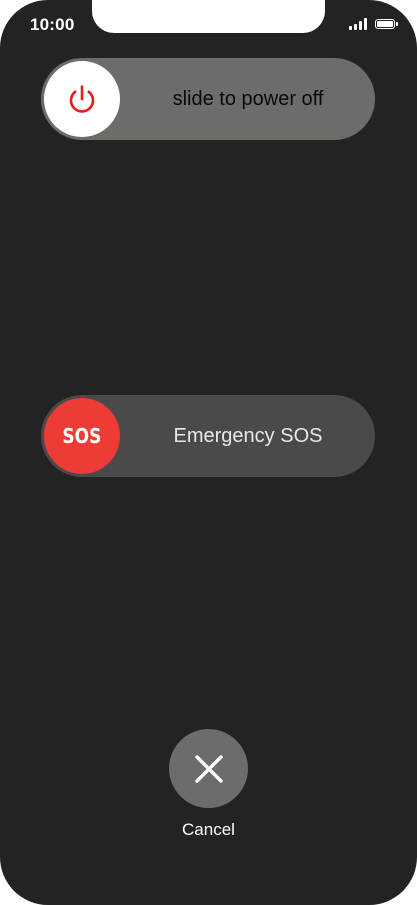 The width and height of the screenshot is (417, 905). I want to click on emergency-sos-slider-knob: SOS, so click(82, 436).